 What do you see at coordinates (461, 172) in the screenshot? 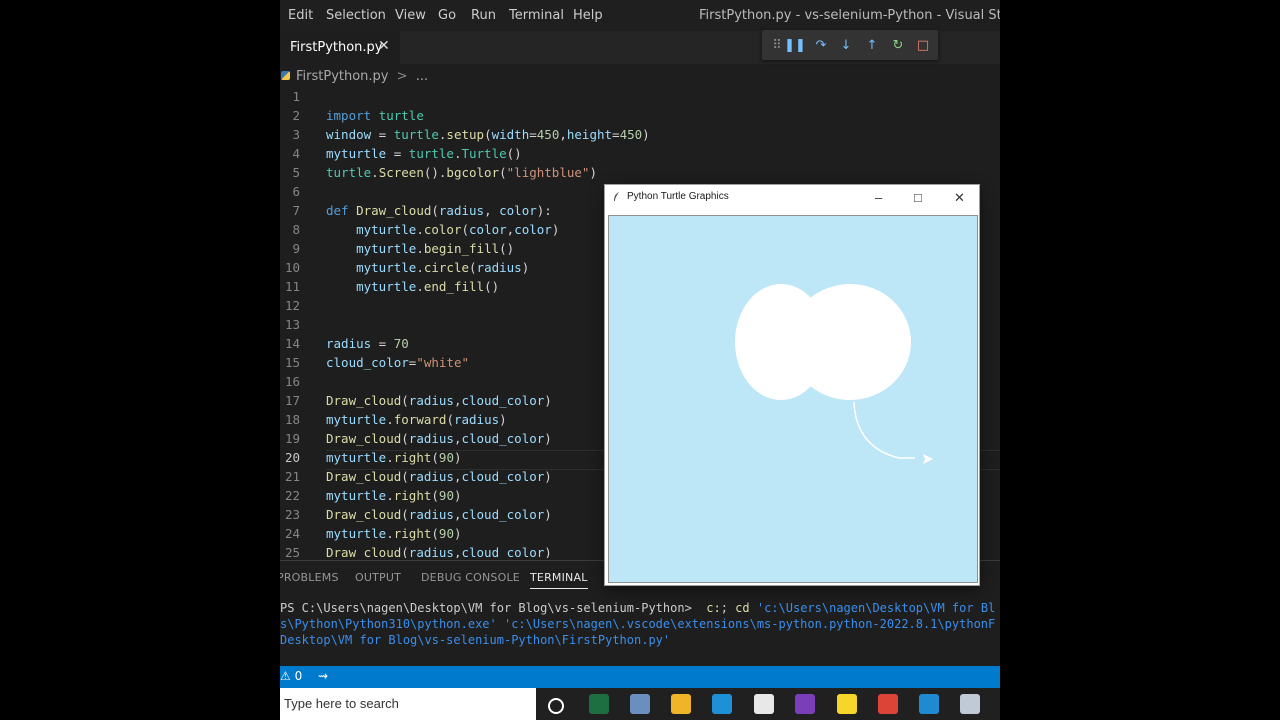
I see `code-line: turtle.Screen().bgcolor("lightblue")` at bounding box center [461, 172].